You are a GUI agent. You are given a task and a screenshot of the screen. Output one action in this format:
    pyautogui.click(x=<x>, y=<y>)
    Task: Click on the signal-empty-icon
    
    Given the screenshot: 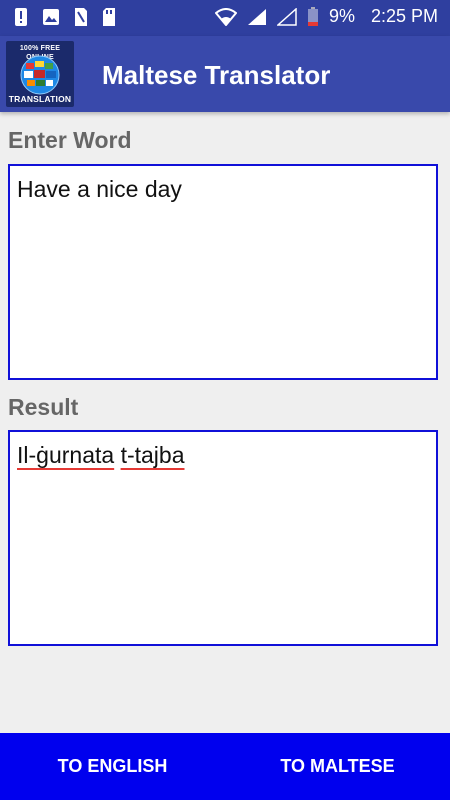 What is the action you would take?
    pyautogui.click(x=286, y=16)
    